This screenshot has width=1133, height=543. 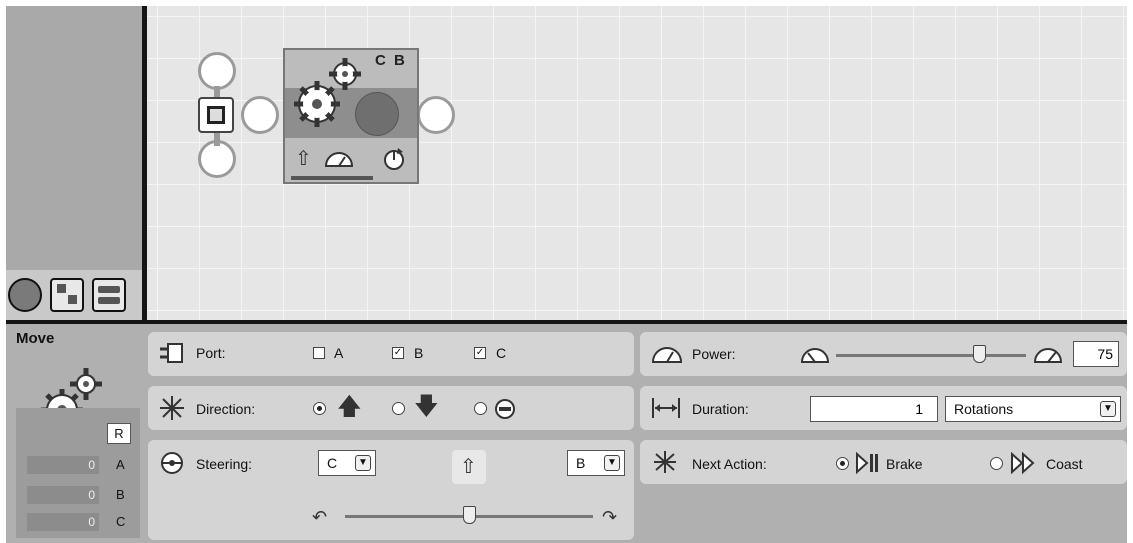 What do you see at coordinates (211, 353) in the screenshot?
I see `port-label: Port:` at bounding box center [211, 353].